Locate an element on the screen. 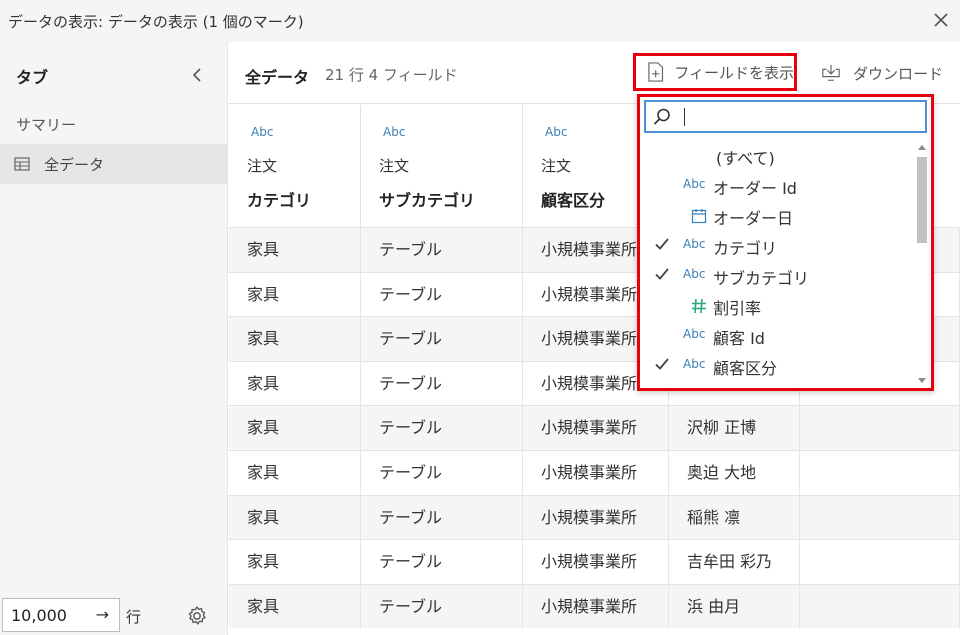 The width and height of the screenshot is (960, 635). field-option-all: (すべて) is located at coordinates (777, 156).